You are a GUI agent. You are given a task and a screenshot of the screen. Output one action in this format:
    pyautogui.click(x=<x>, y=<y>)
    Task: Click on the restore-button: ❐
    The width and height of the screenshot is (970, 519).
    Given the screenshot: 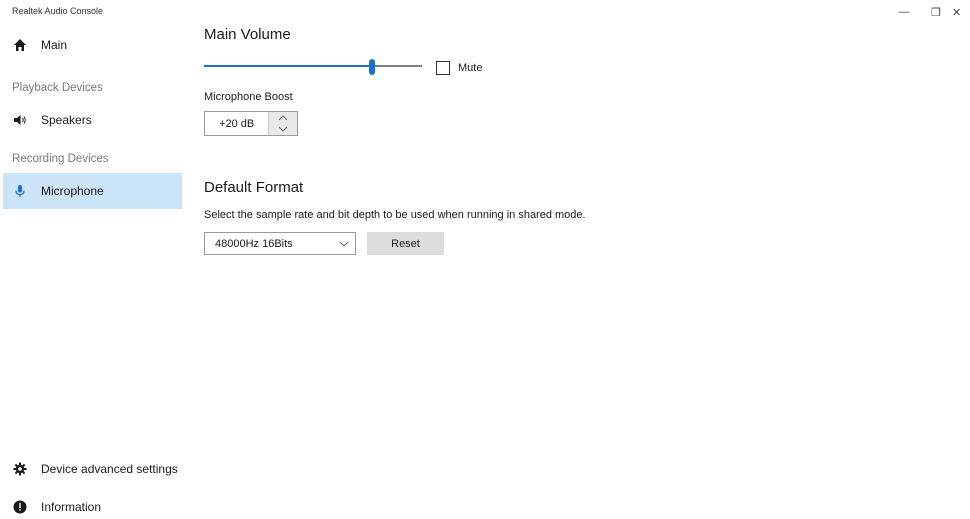 What is the action you would take?
    pyautogui.click(x=936, y=12)
    